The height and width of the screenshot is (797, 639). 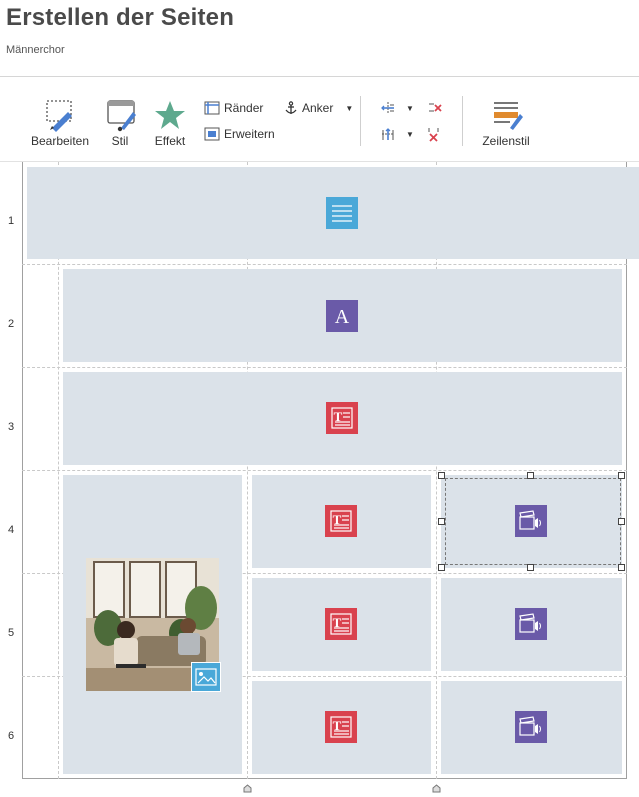 What do you see at coordinates (206, 677) in the screenshot?
I see `image-icon` at bounding box center [206, 677].